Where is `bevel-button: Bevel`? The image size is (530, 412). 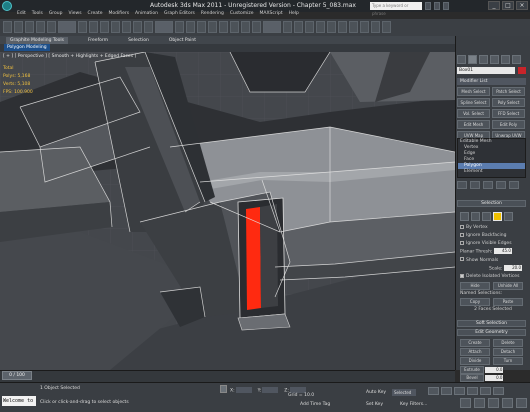
bevel-button: Bevel is located at coordinates (472, 378).